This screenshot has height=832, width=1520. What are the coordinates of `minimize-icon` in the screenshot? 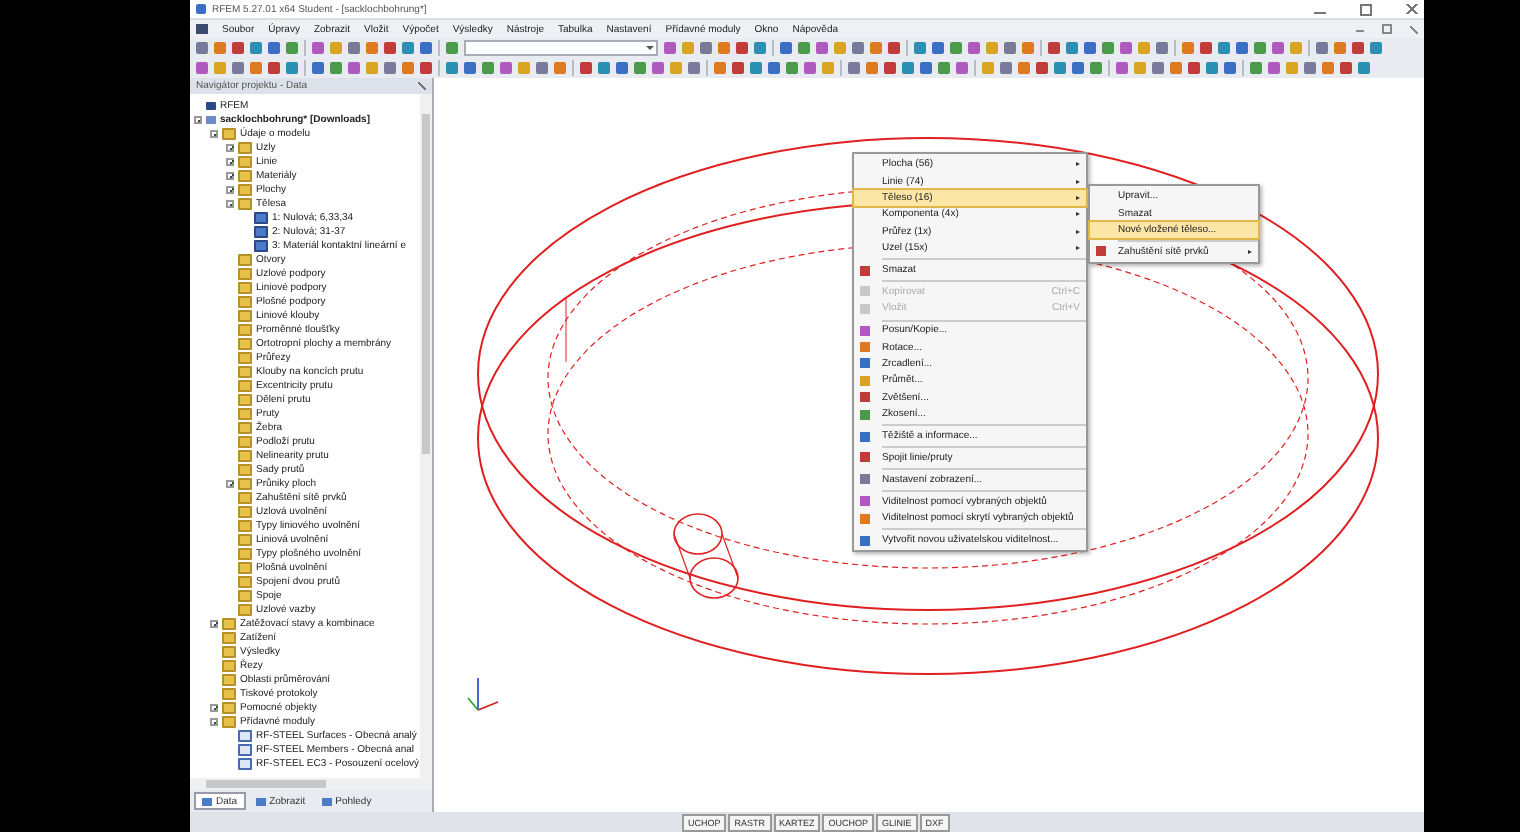 It's located at (1360, 29).